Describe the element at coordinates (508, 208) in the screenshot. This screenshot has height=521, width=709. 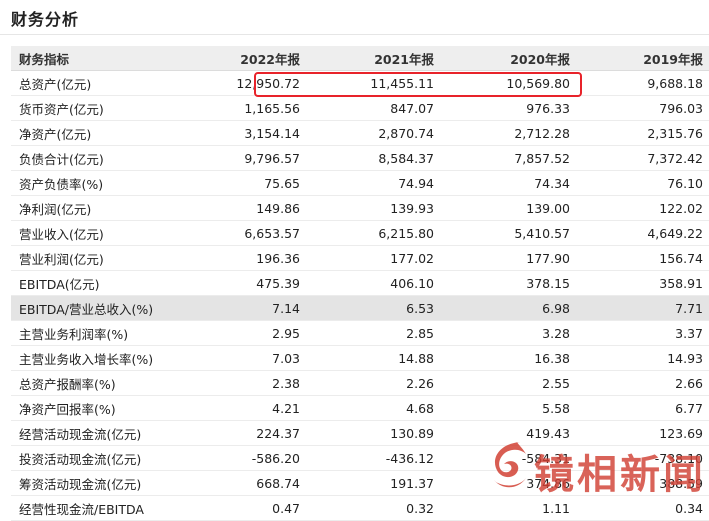
I see `value-2020: 139.00` at that location.